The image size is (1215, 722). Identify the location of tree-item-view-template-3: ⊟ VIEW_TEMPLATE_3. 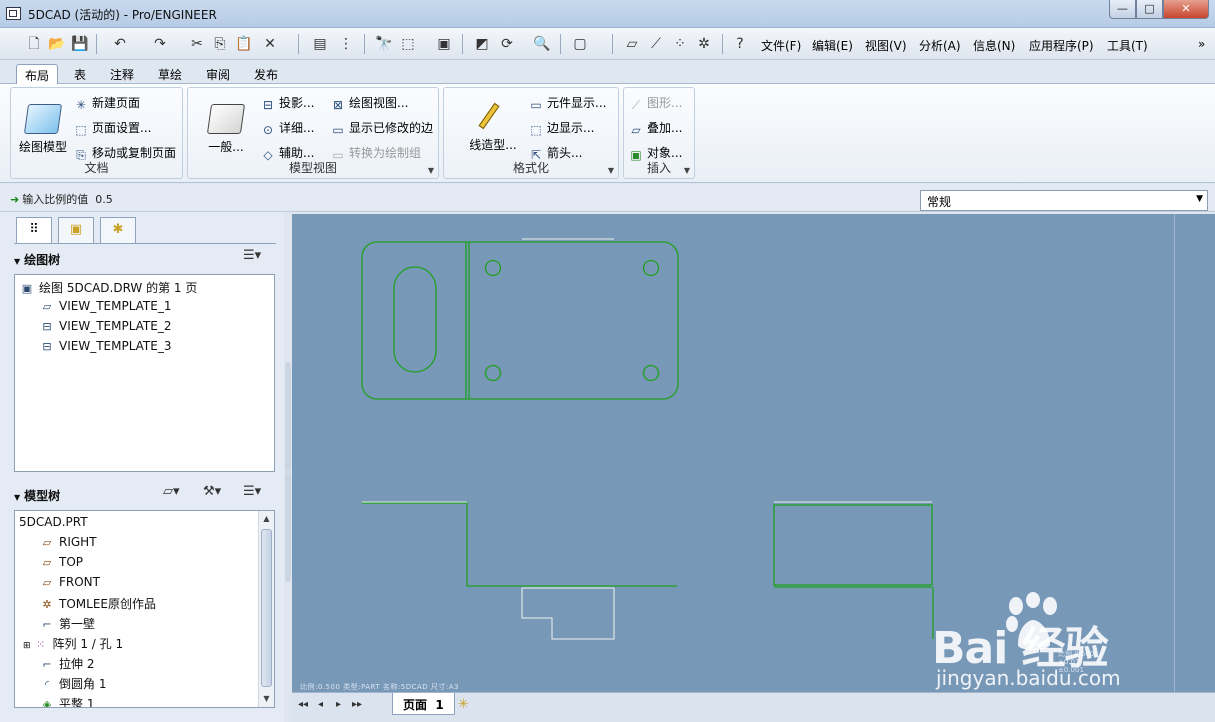
(105, 346).